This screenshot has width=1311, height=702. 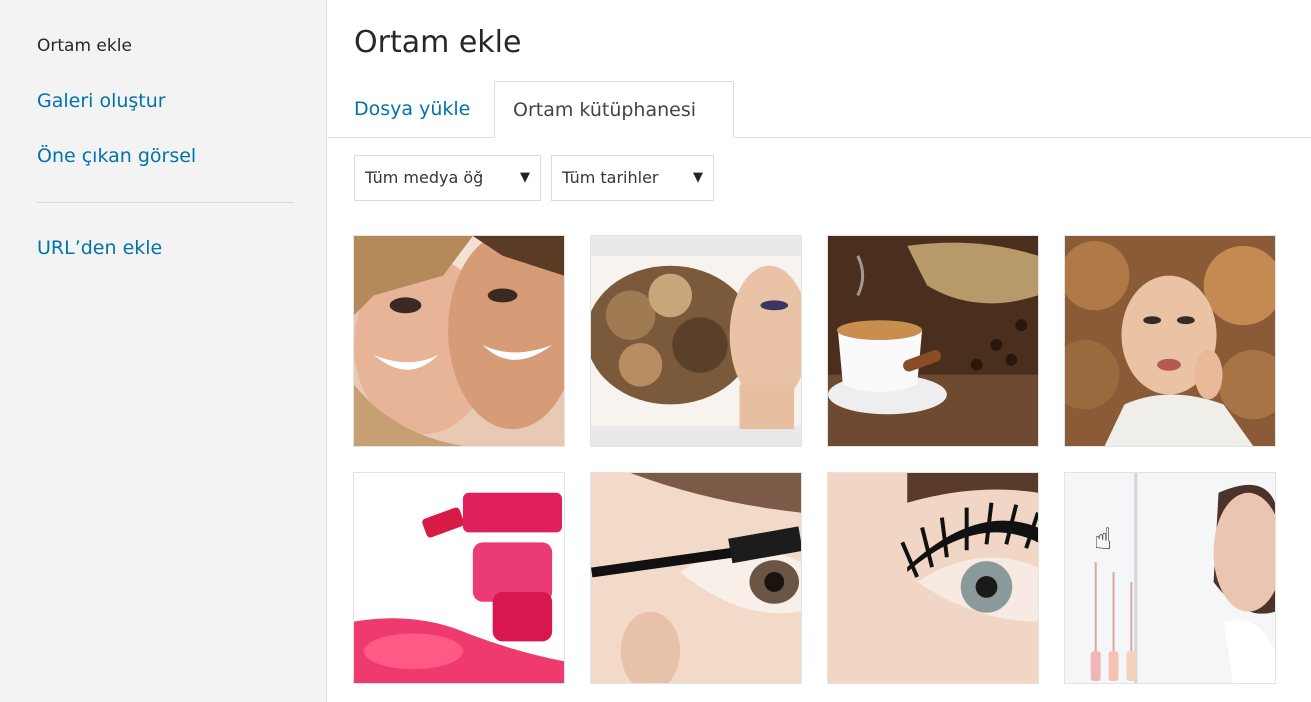 I want to click on thumbnail-image-curly-redhead, so click(x=1170, y=341).